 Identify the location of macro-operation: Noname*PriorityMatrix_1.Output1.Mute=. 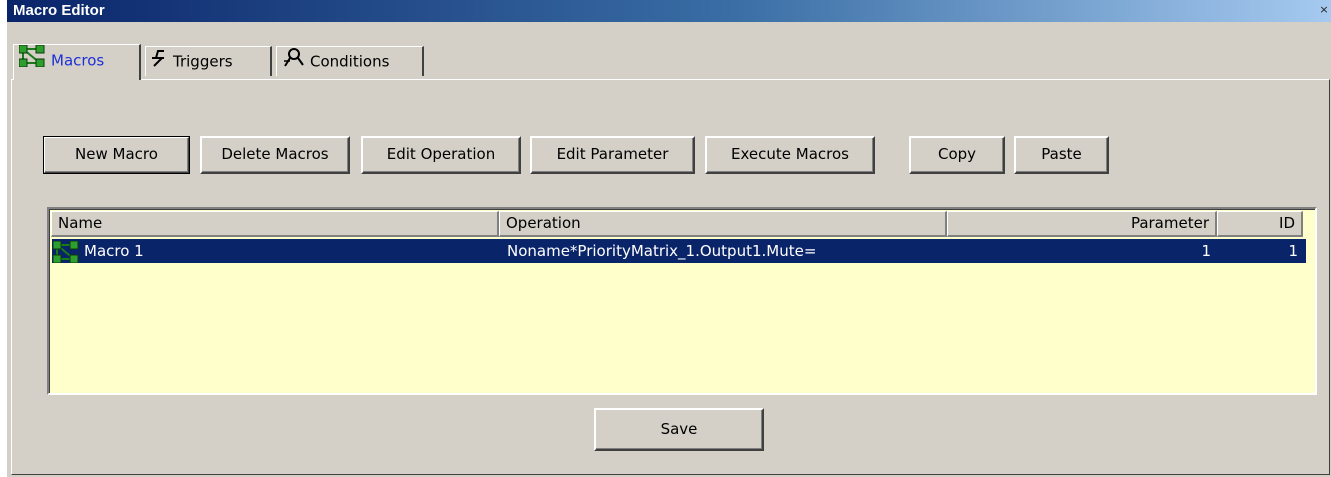
(662, 251).